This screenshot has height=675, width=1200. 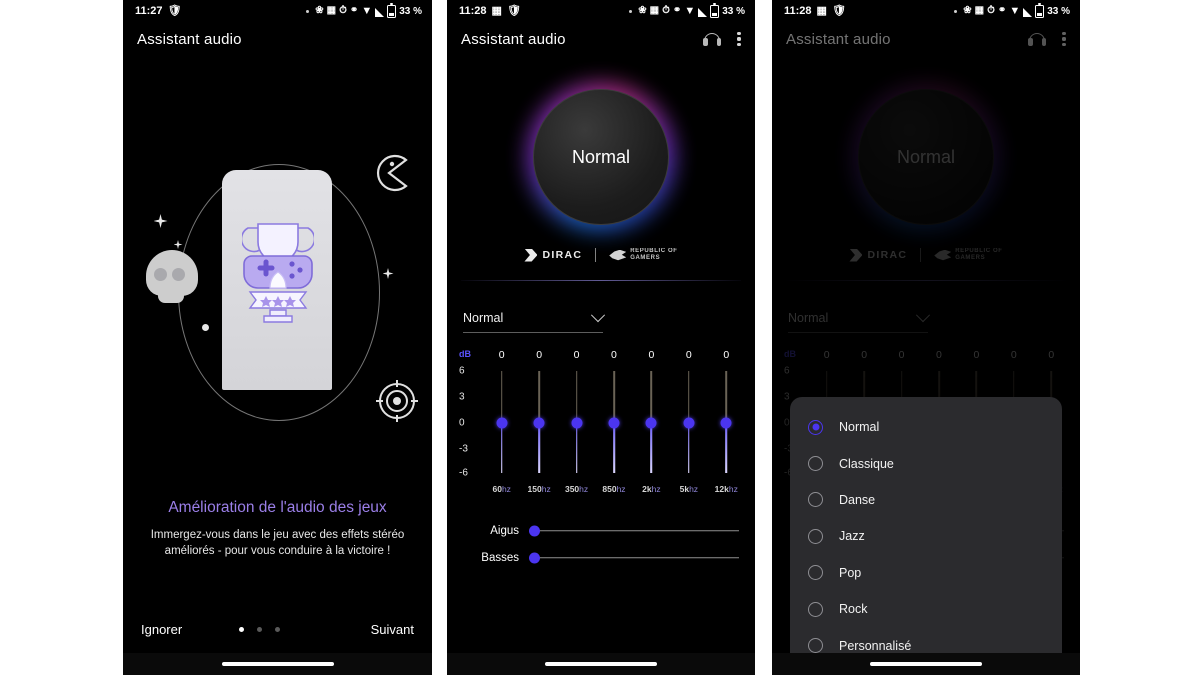 I want to click on dirac-logo: DIRAC, so click(x=553, y=255).